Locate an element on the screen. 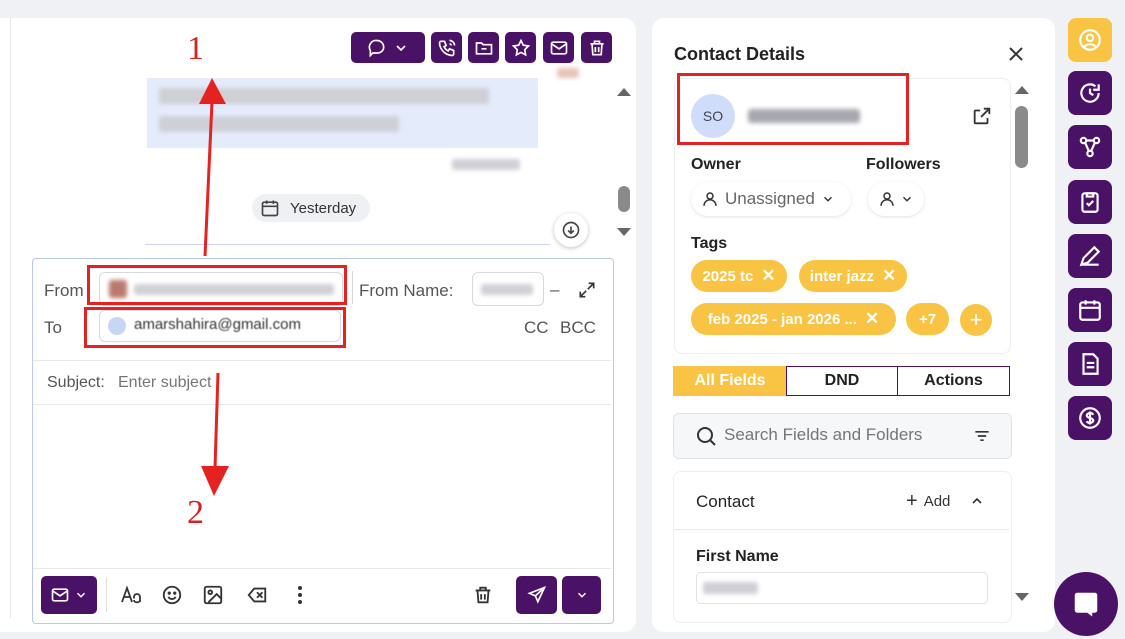 The height and width of the screenshot is (639, 1125). scroll-down-icon is located at coordinates (1022, 597).